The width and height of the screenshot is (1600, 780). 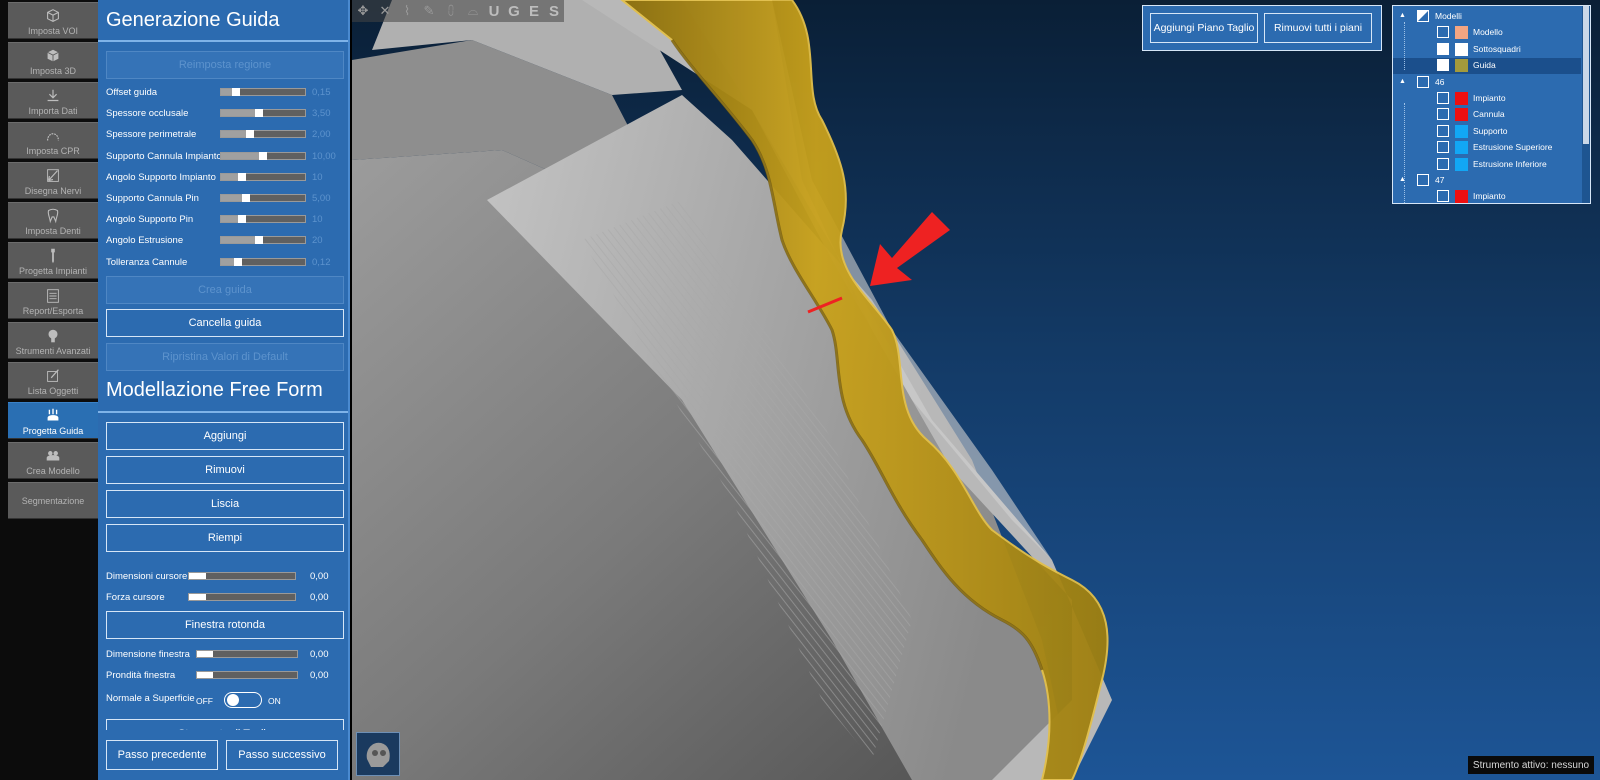 I want to click on add-material-button: Aggiungi, so click(x=225, y=436).